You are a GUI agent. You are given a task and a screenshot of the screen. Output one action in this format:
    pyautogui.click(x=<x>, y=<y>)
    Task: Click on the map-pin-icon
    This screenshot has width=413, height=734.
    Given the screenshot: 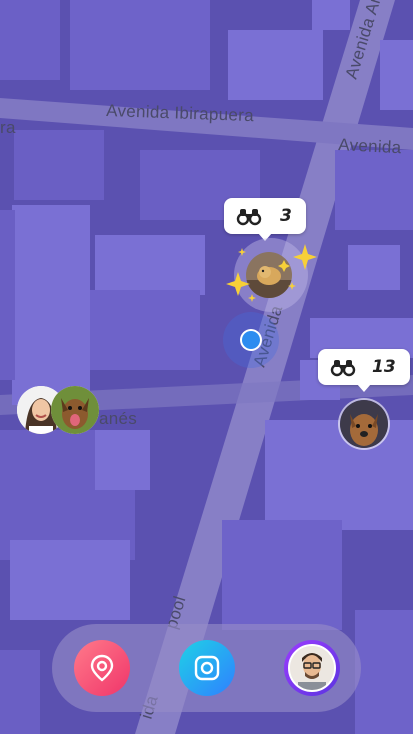 What is the action you would take?
    pyautogui.click(x=102, y=668)
    